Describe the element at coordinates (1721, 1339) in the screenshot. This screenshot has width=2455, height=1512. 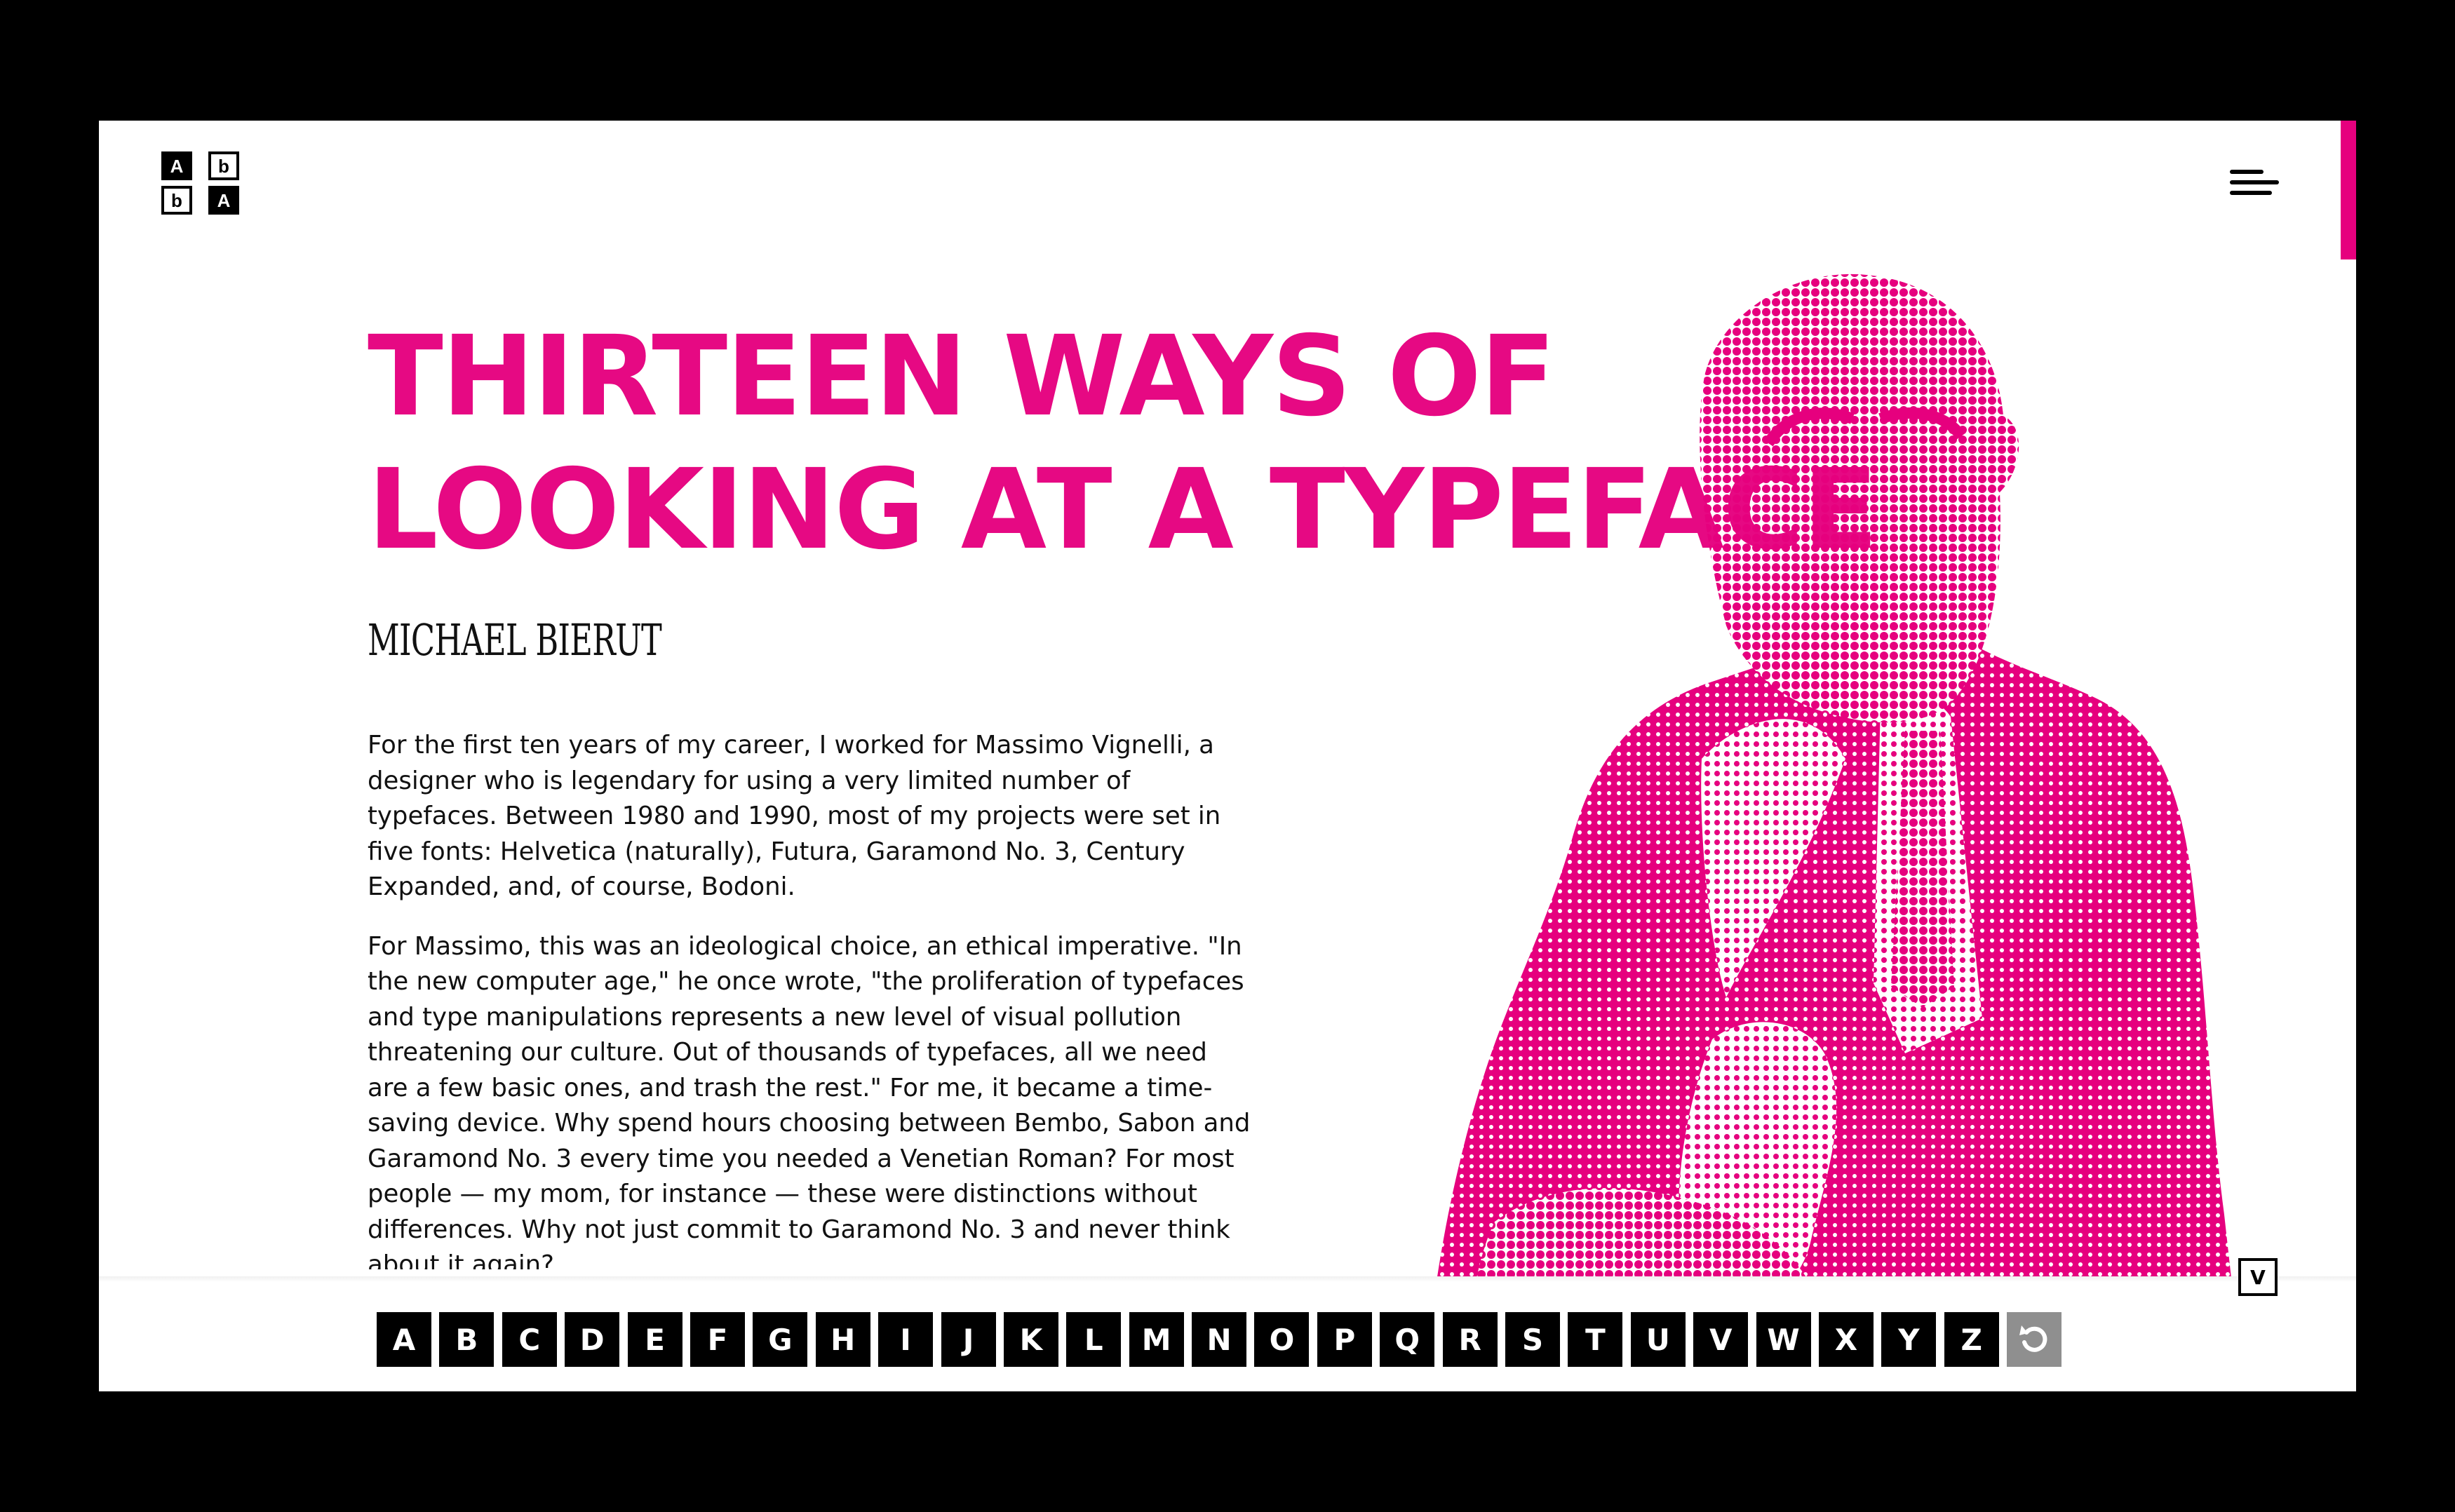
I see `letter-key-v: V` at that location.